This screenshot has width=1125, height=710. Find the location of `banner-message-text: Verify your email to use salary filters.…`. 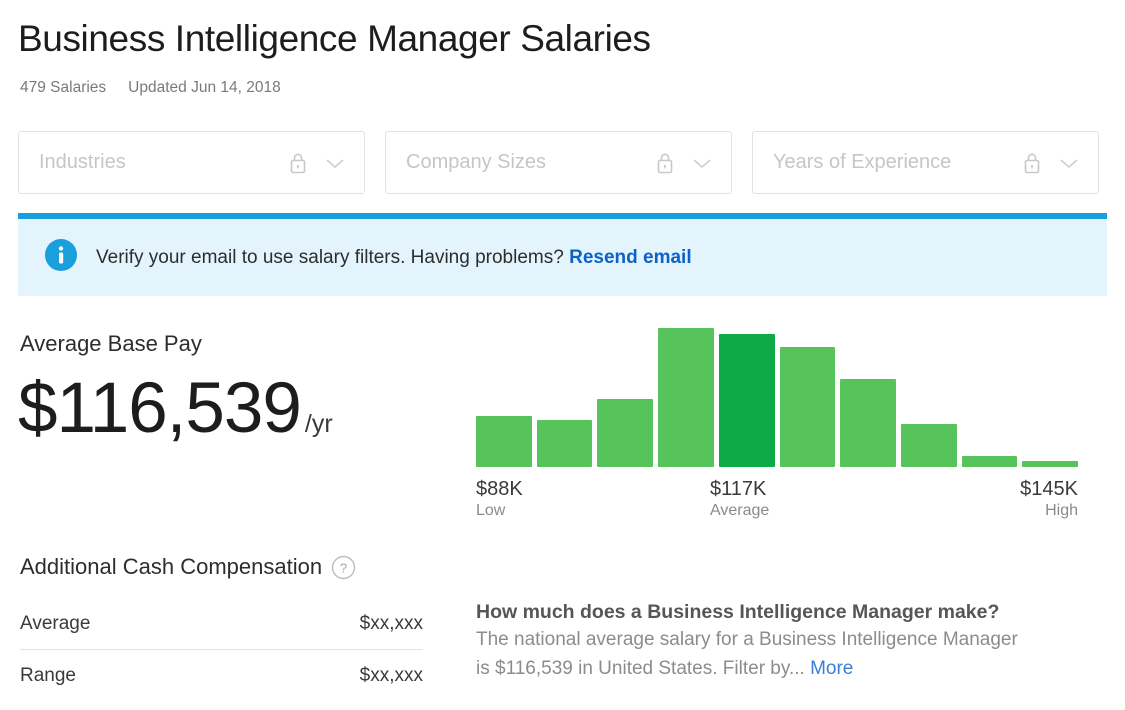

banner-message-text: Verify your email to use salary filters.… is located at coordinates (333, 257).